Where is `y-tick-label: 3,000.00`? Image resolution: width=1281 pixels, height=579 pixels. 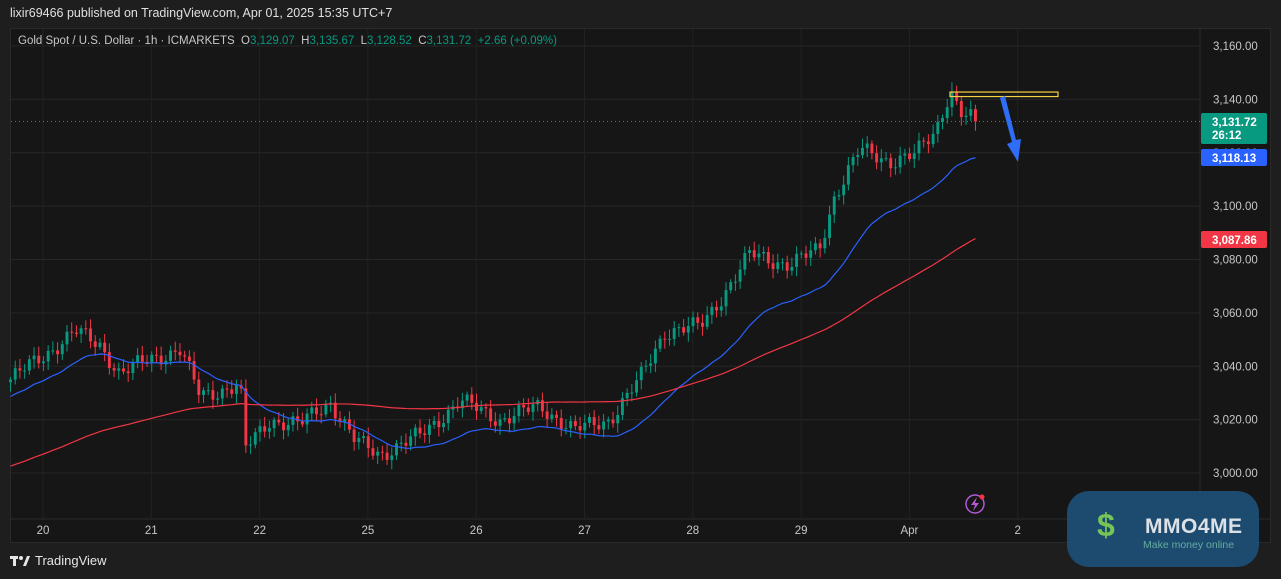
y-tick-label: 3,000.00 is located at coordinates (1235, 474).